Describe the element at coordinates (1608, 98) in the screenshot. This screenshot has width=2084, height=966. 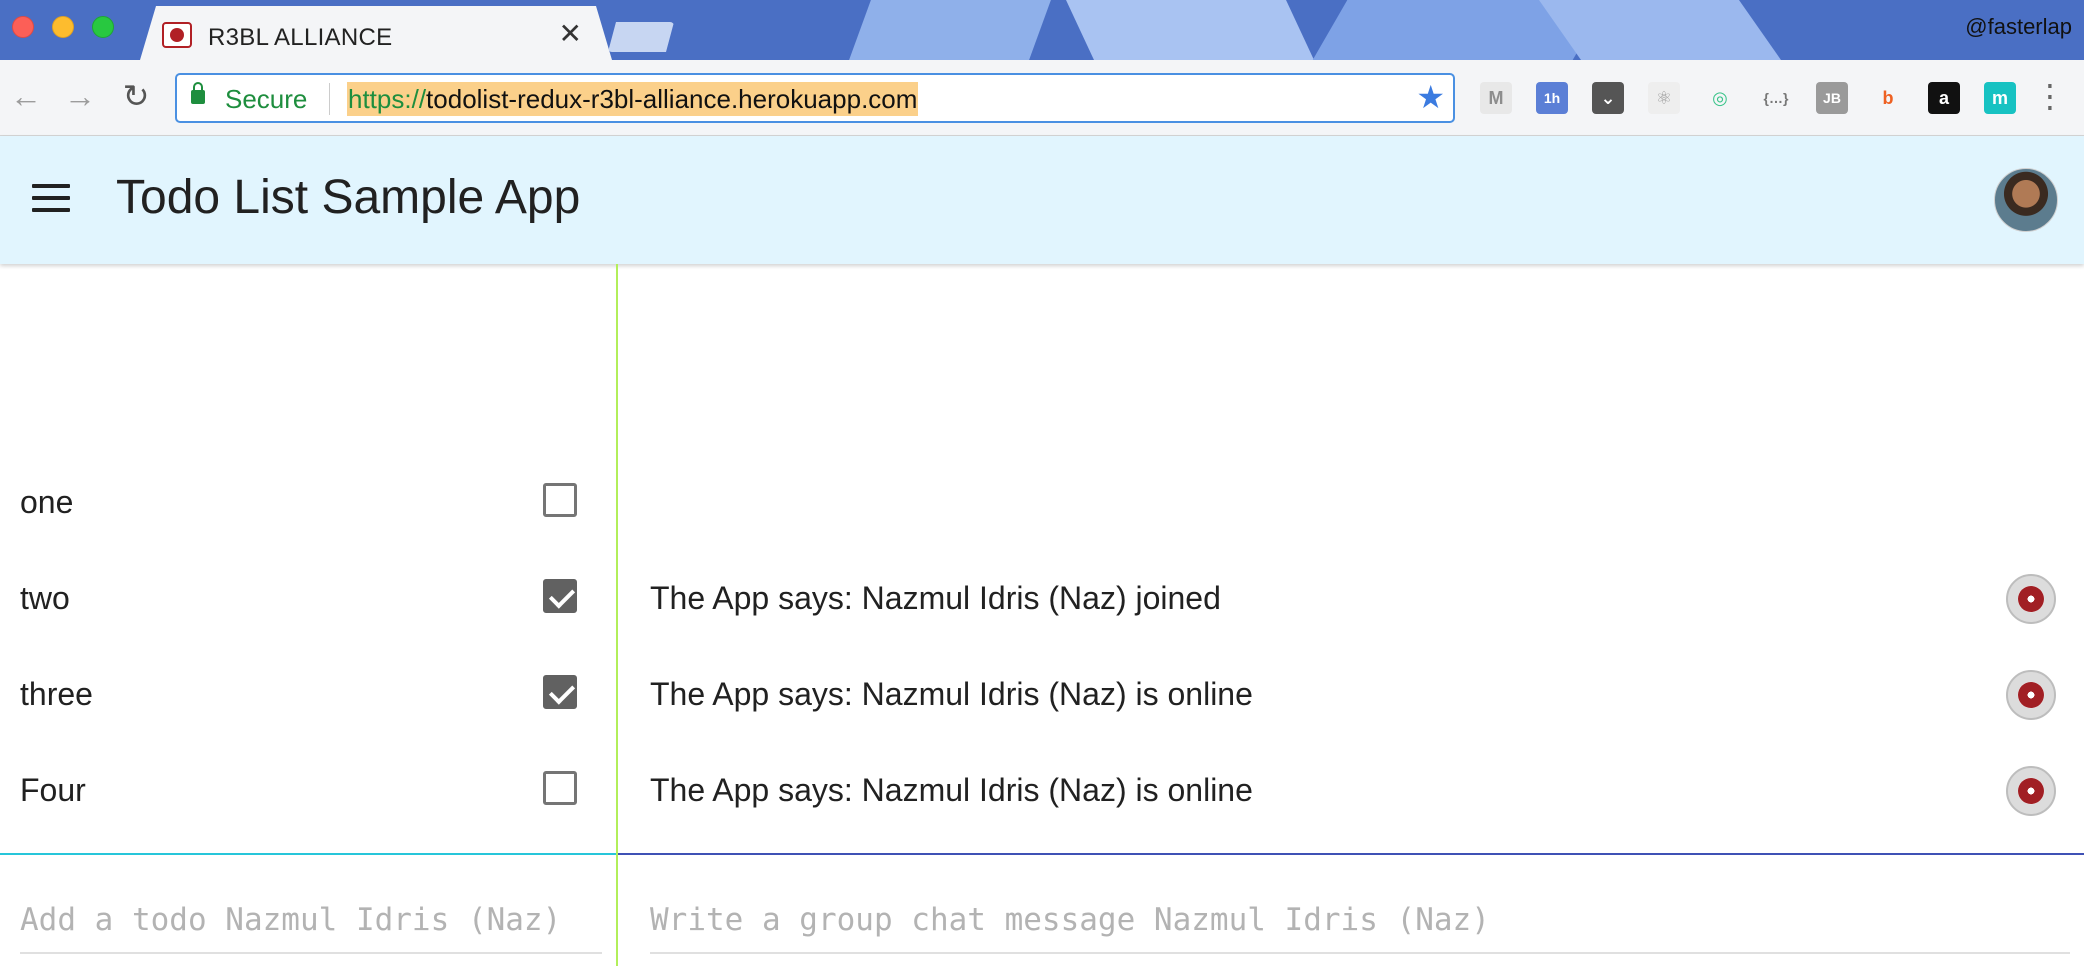
I see `pocket-icon: ⌄` at that location.